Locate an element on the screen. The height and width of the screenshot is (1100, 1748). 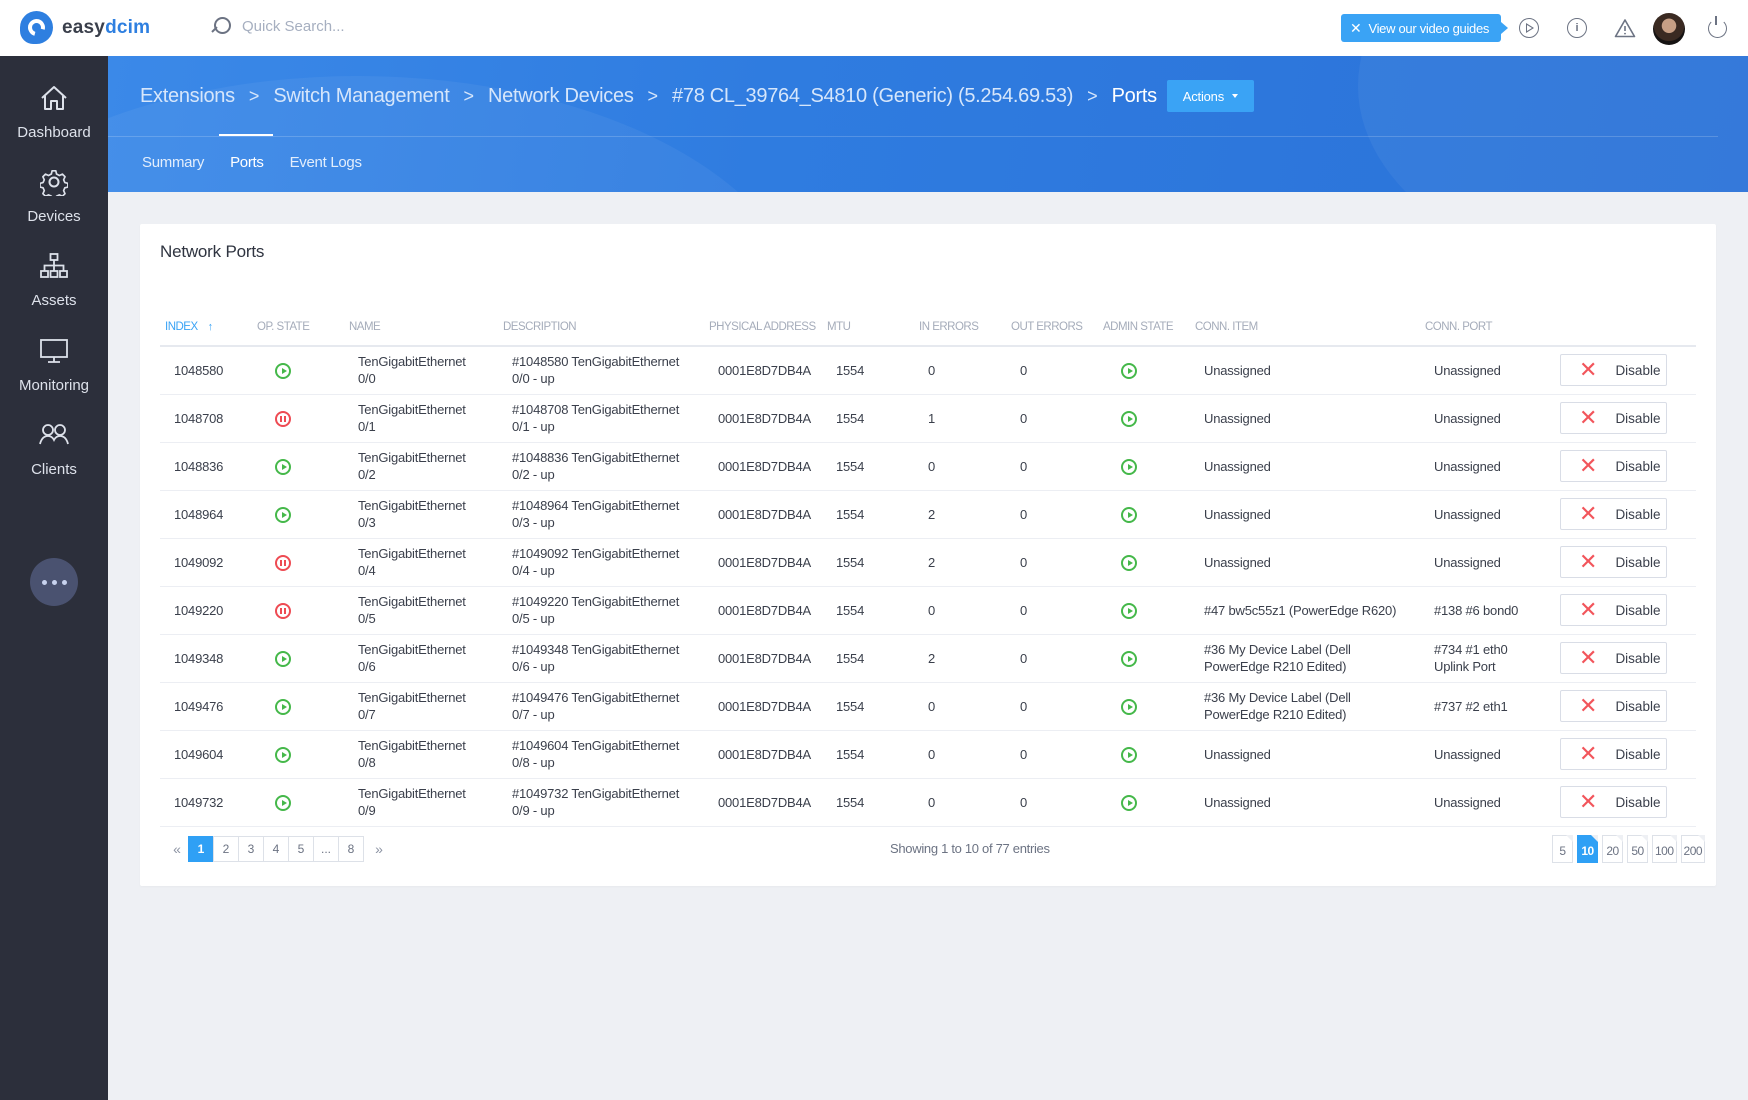
cell-index: 1049092 is located at coordinates (206, 562).